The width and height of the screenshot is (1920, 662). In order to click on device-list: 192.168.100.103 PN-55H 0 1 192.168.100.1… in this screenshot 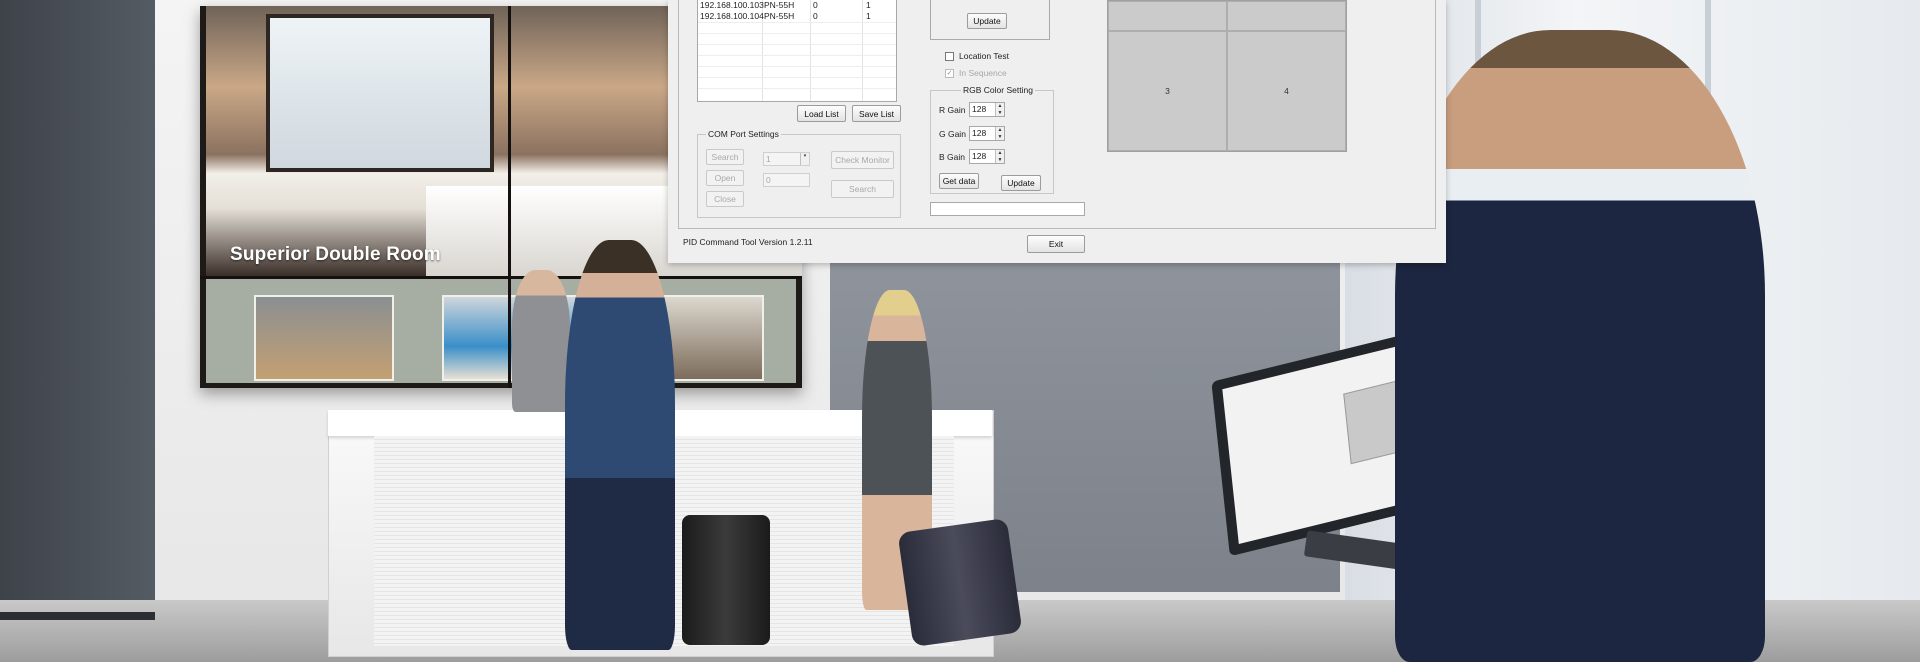, I will do `click(797, 51)`.